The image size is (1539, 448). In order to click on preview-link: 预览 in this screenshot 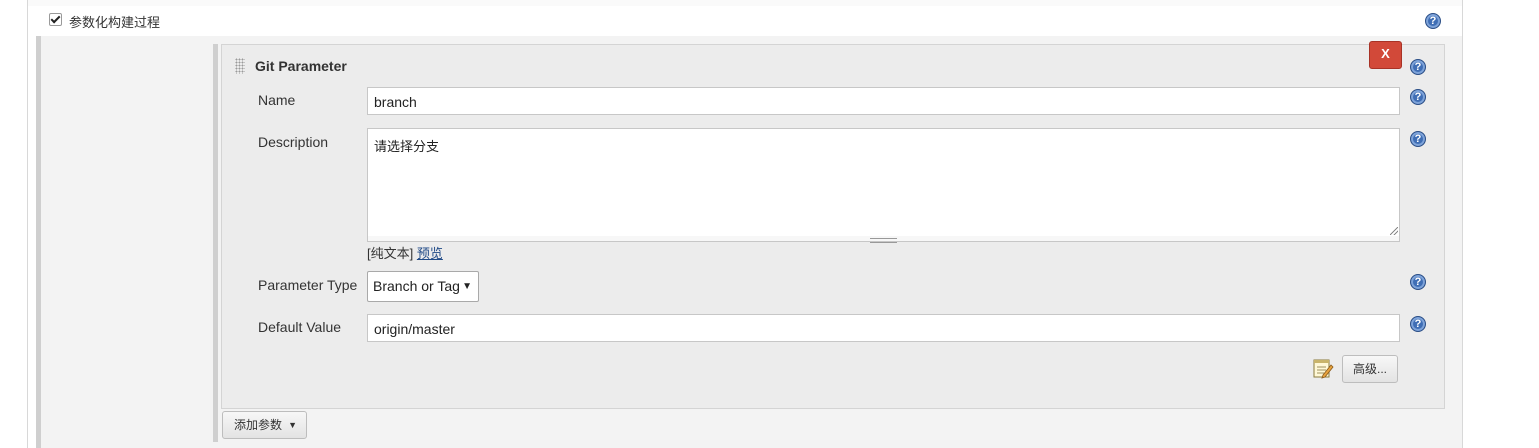, I will do `click(430, 253)`.